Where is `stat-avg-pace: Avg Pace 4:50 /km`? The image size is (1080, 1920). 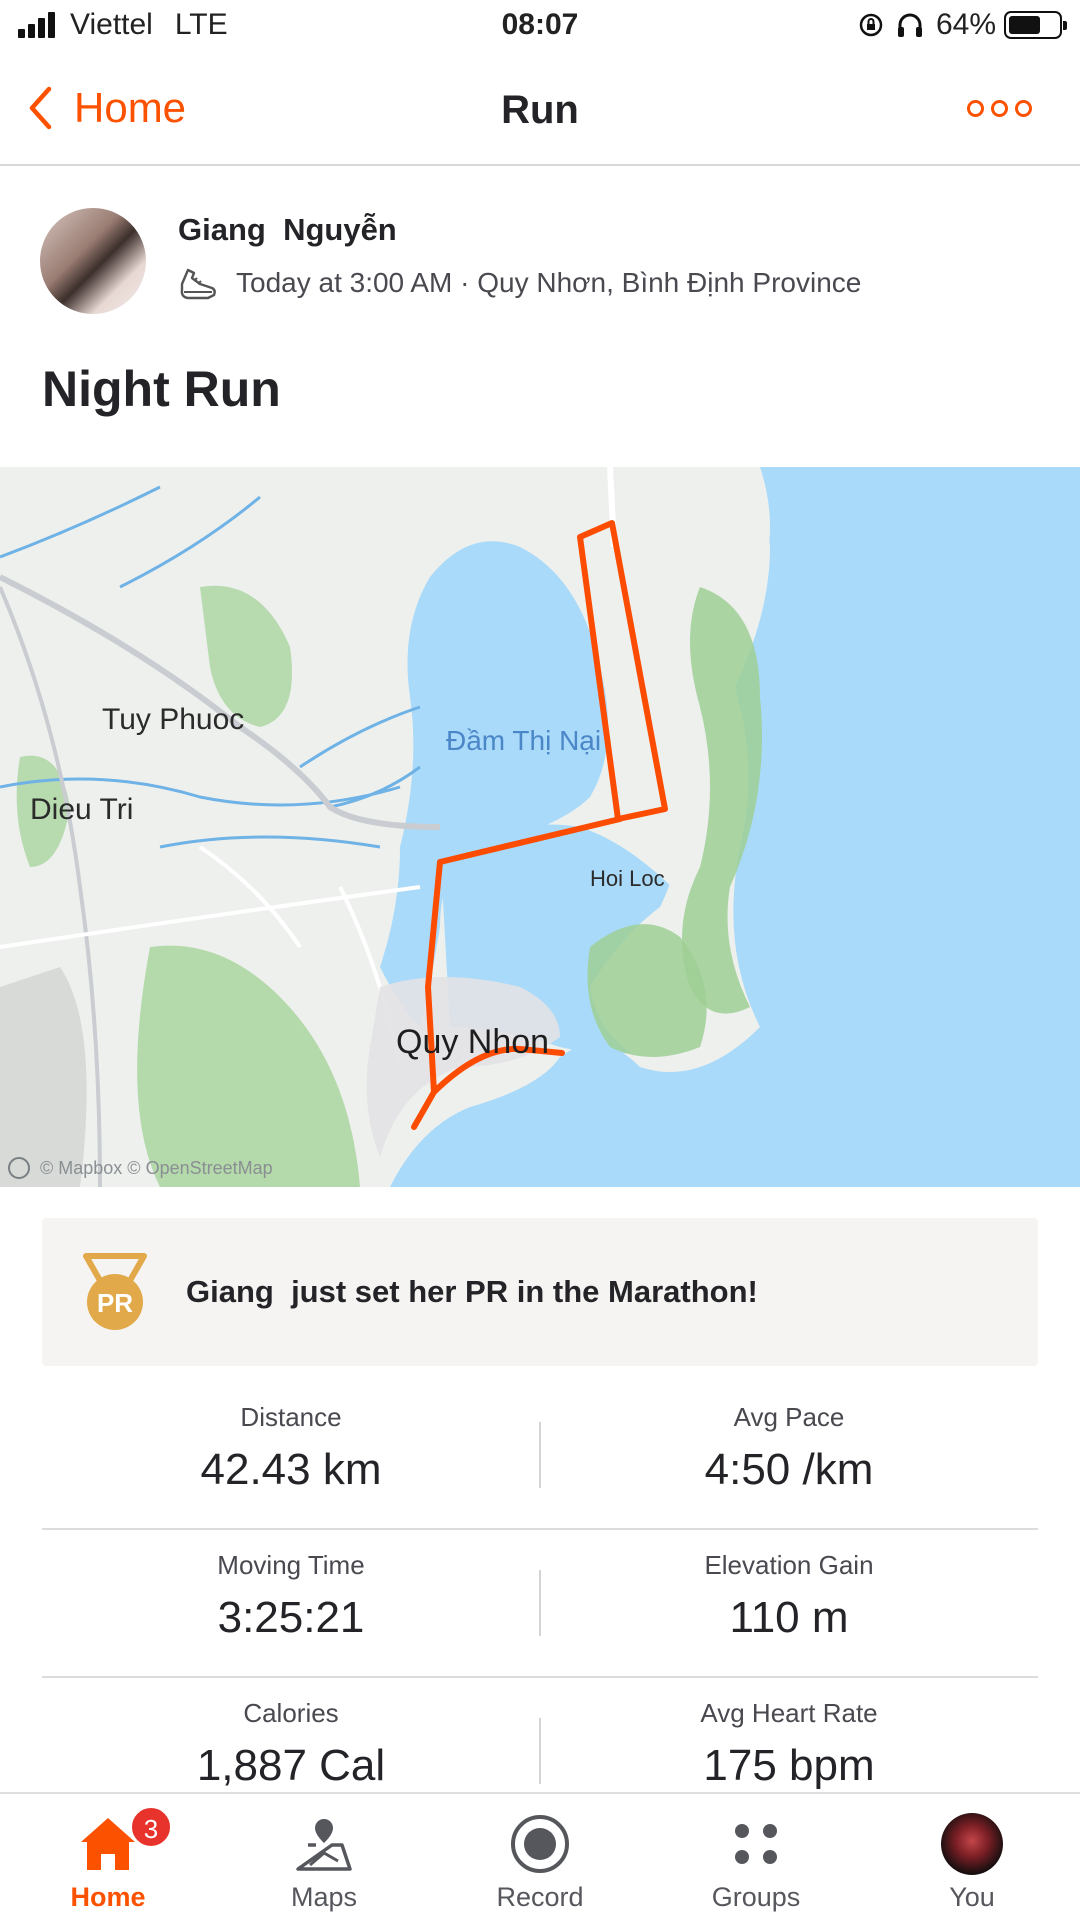
stat-avg-pace: Avg Pace 4:50 /km is located at coordinates (789, 1448).